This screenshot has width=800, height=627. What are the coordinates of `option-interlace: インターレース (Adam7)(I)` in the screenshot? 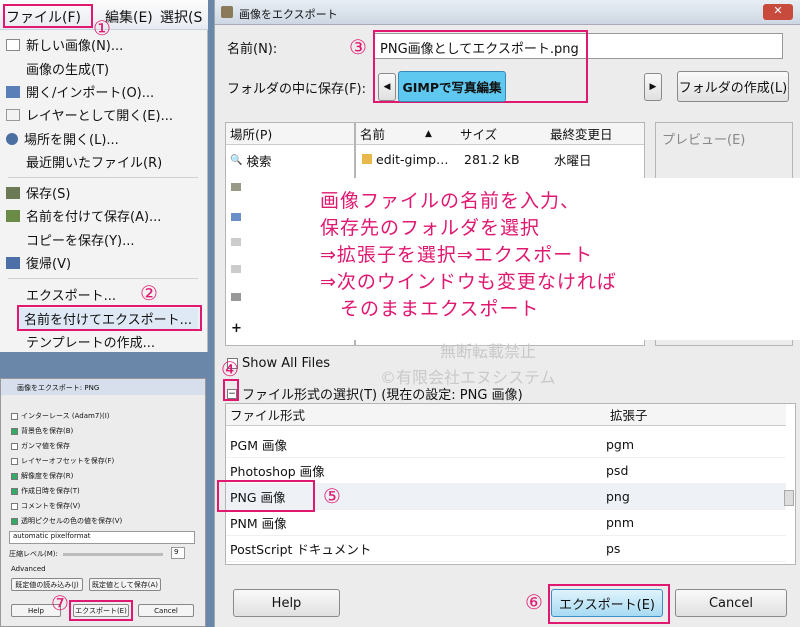 It's located at (60, 416).